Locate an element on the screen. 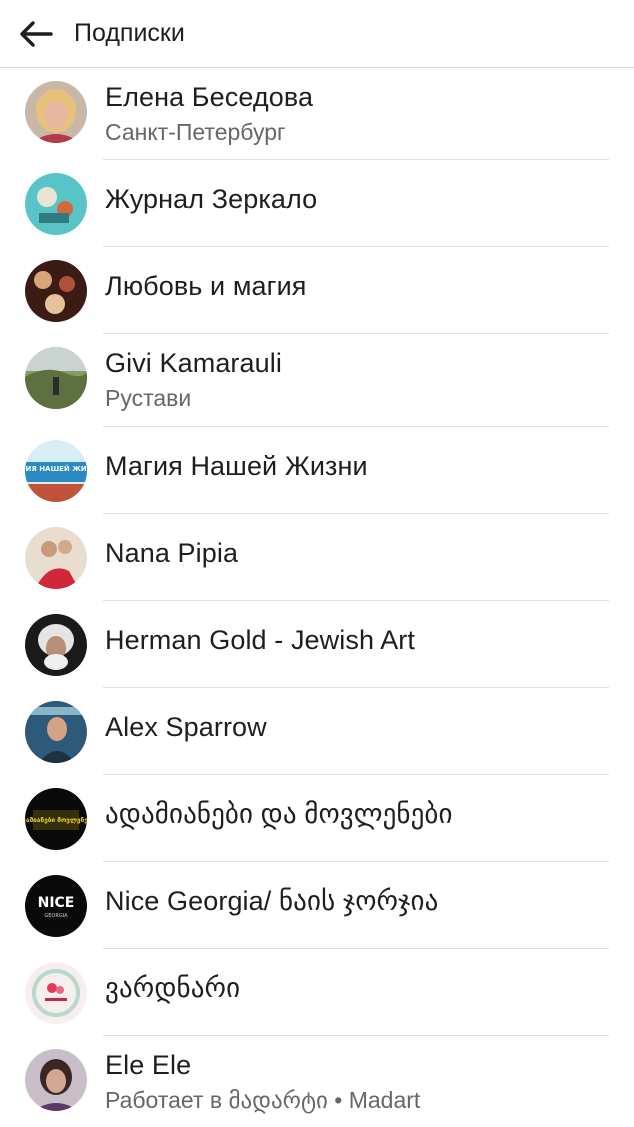  list-item-zhurnal-zerkalo: Журнал Зеркало is located at coordinates (317, 203).